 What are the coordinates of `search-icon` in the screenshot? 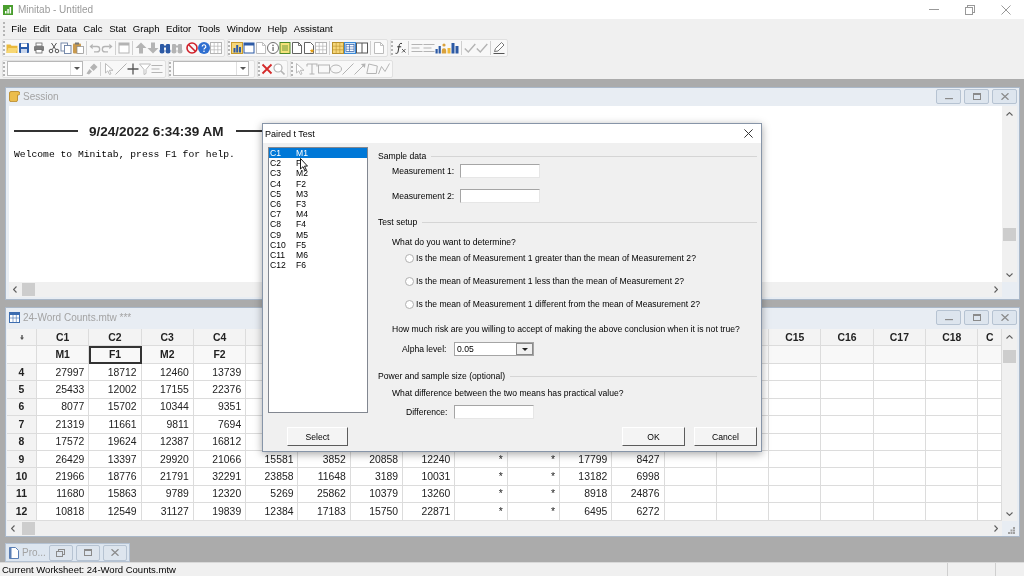 It's located at (279, 68).